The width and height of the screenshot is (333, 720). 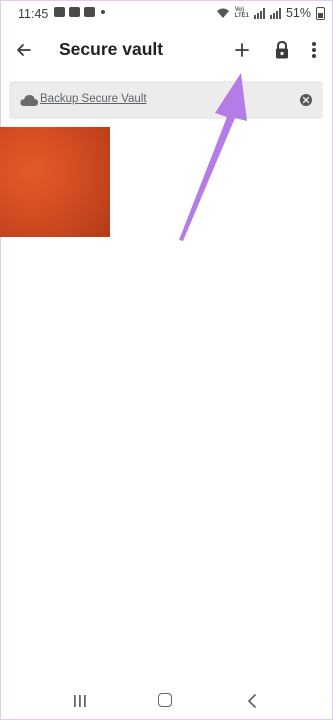 I want to click on more-options-button, so click(x=314, y=50).